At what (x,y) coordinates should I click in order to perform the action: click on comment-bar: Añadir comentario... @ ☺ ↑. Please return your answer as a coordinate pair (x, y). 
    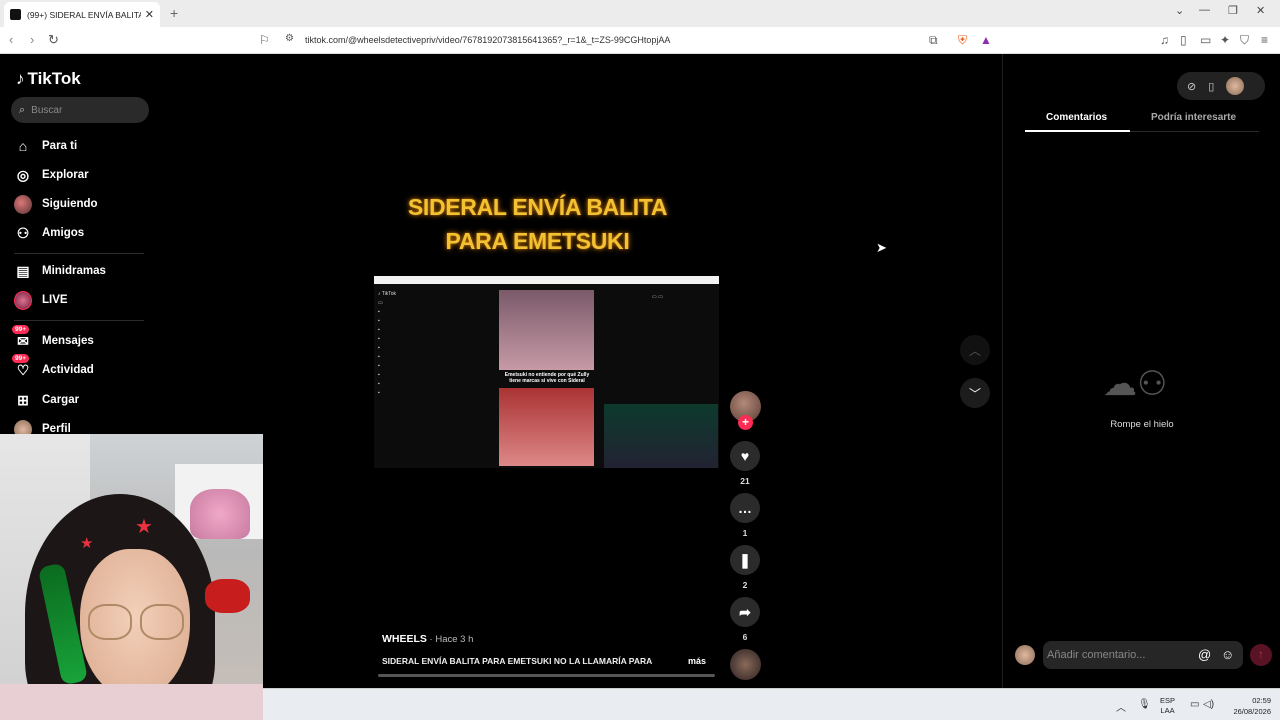
    Looking at the image, I should click on (1142, 655).